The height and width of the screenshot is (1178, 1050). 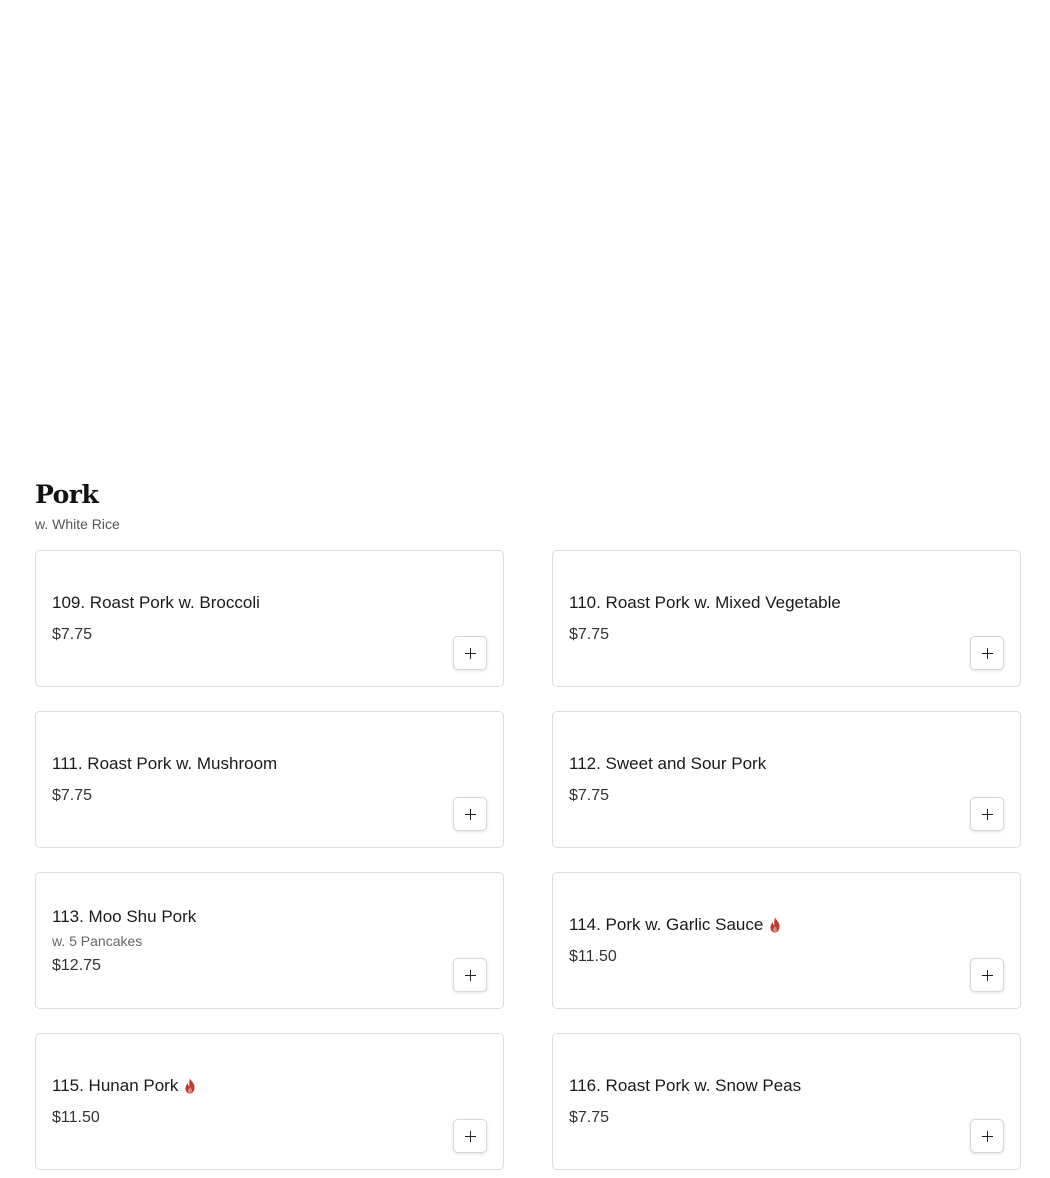 I want to click on item-name: 112. Sweet and Sour Pork, so click(x=668, y=763).